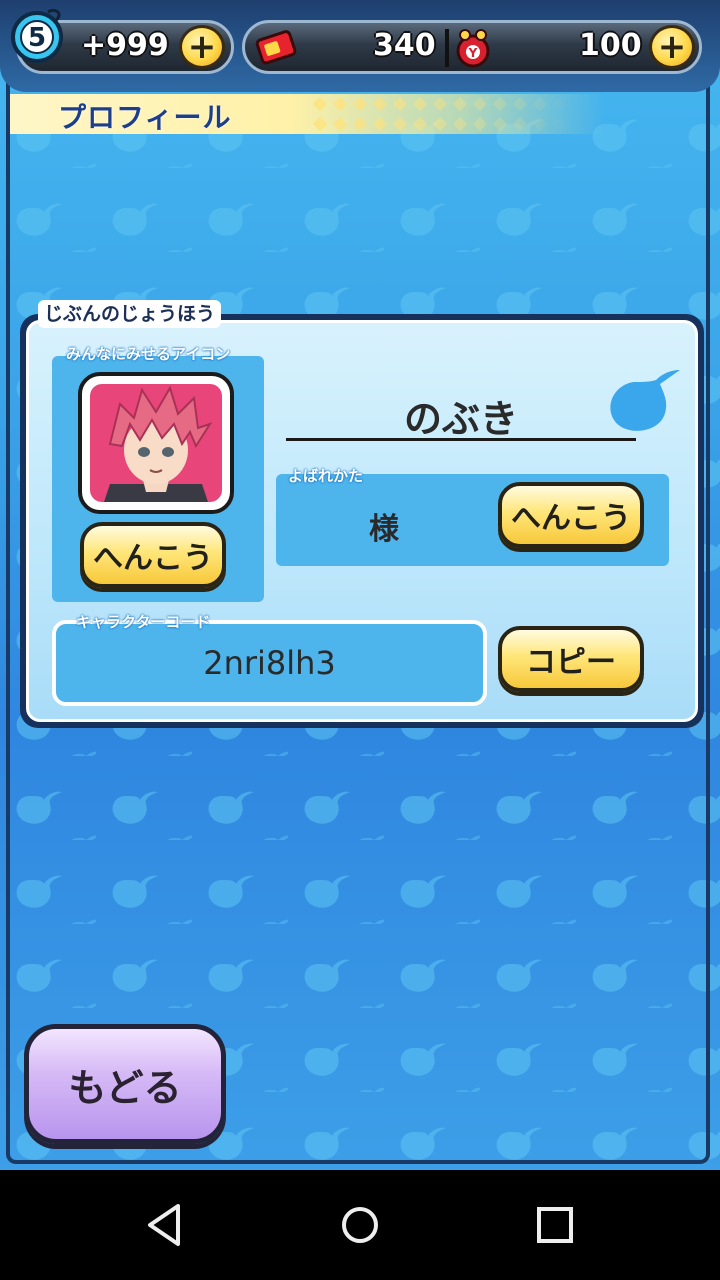 The width and height of the screenshot is (720, 1280). I want to click on add-stamina-button: +, so click(202, 47).